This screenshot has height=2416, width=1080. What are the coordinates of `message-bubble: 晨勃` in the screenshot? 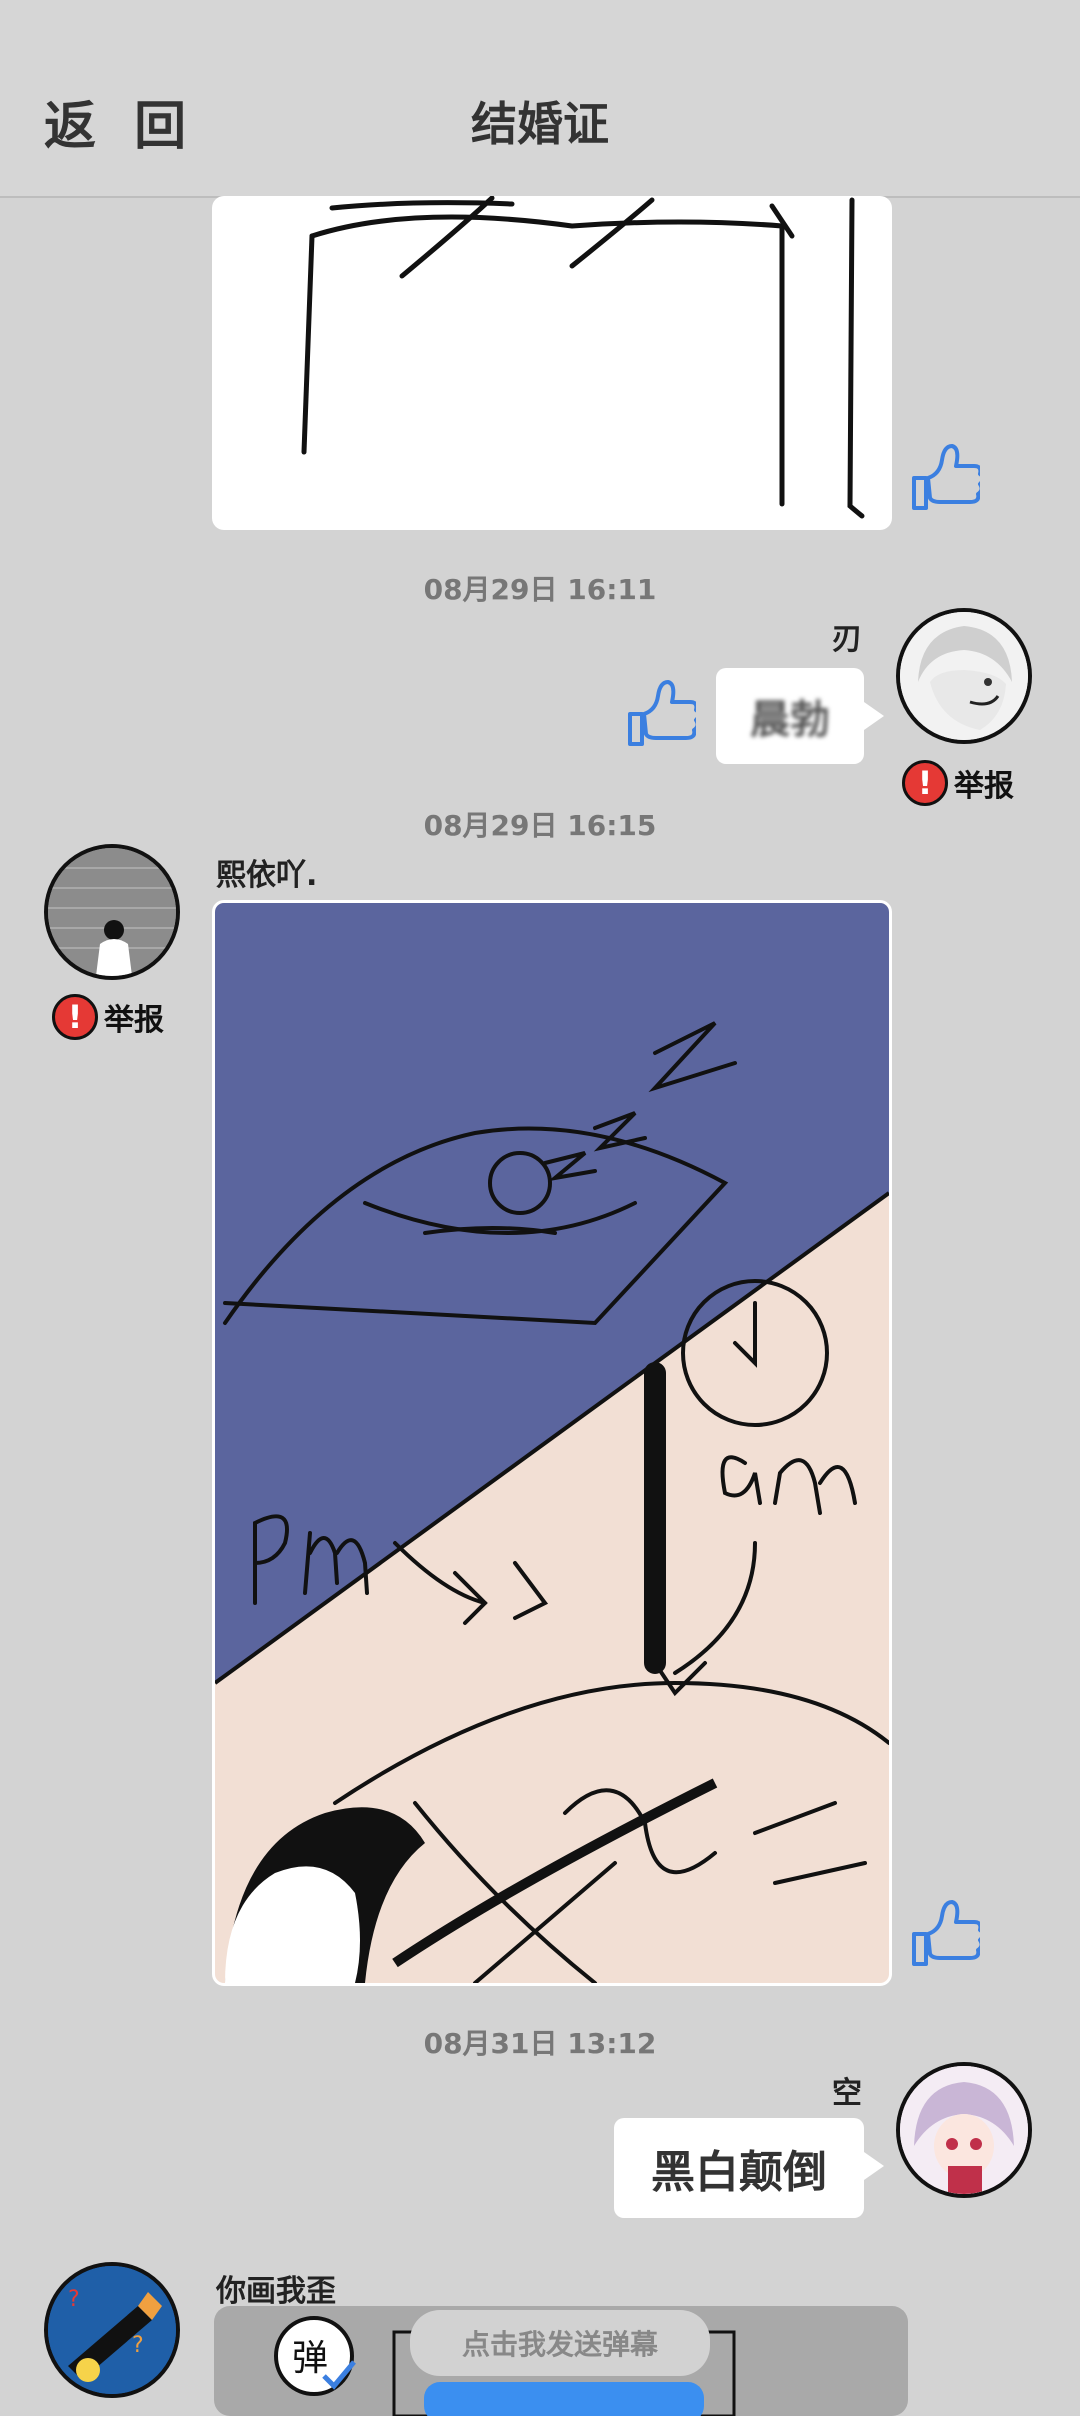 It's located at (800, 716).